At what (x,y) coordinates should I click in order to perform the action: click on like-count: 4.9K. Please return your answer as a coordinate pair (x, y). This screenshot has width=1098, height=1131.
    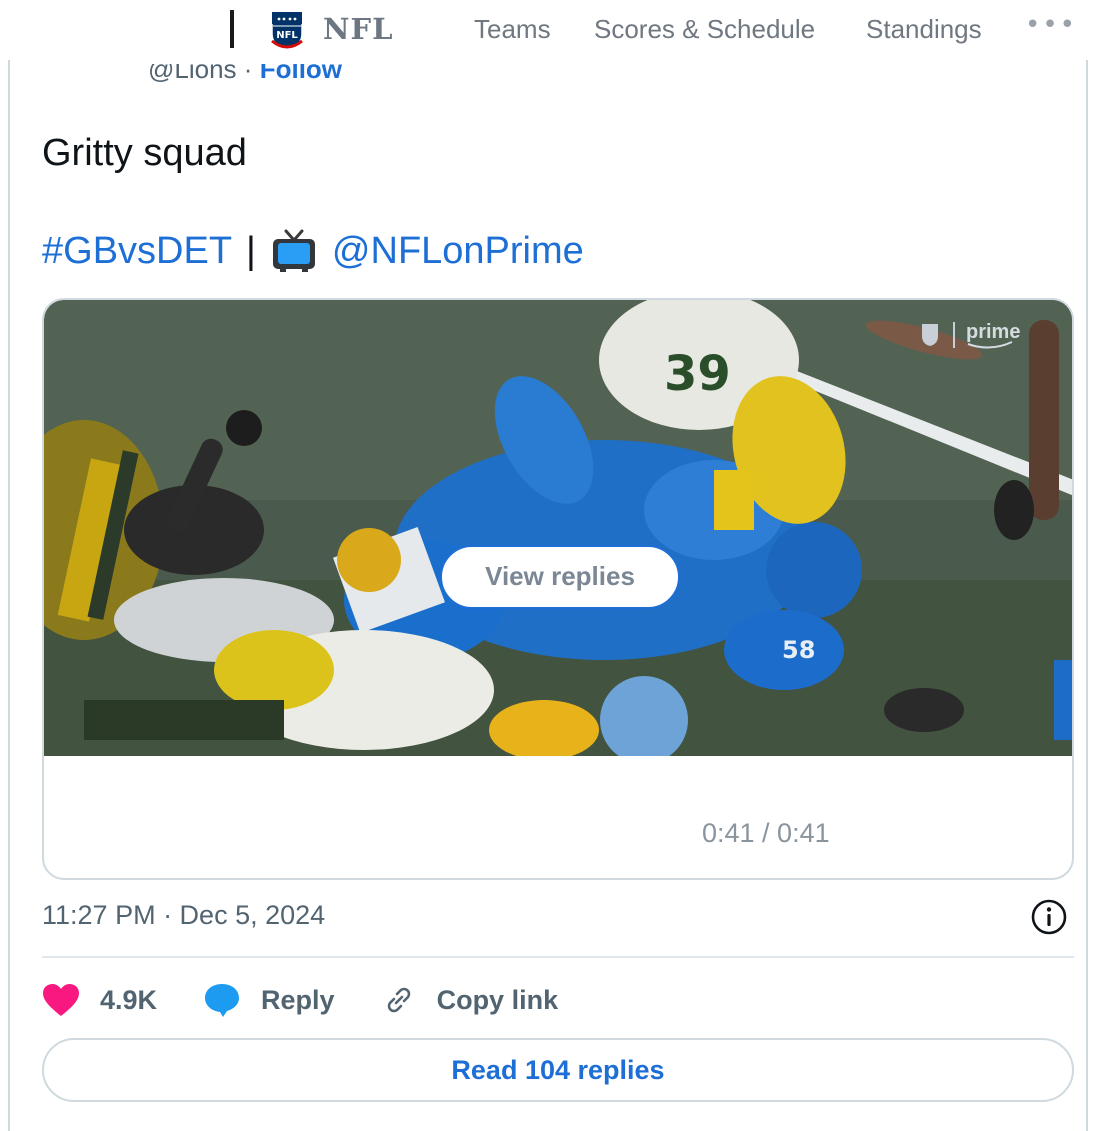
    Looking at the image, I should click on (129, 999).